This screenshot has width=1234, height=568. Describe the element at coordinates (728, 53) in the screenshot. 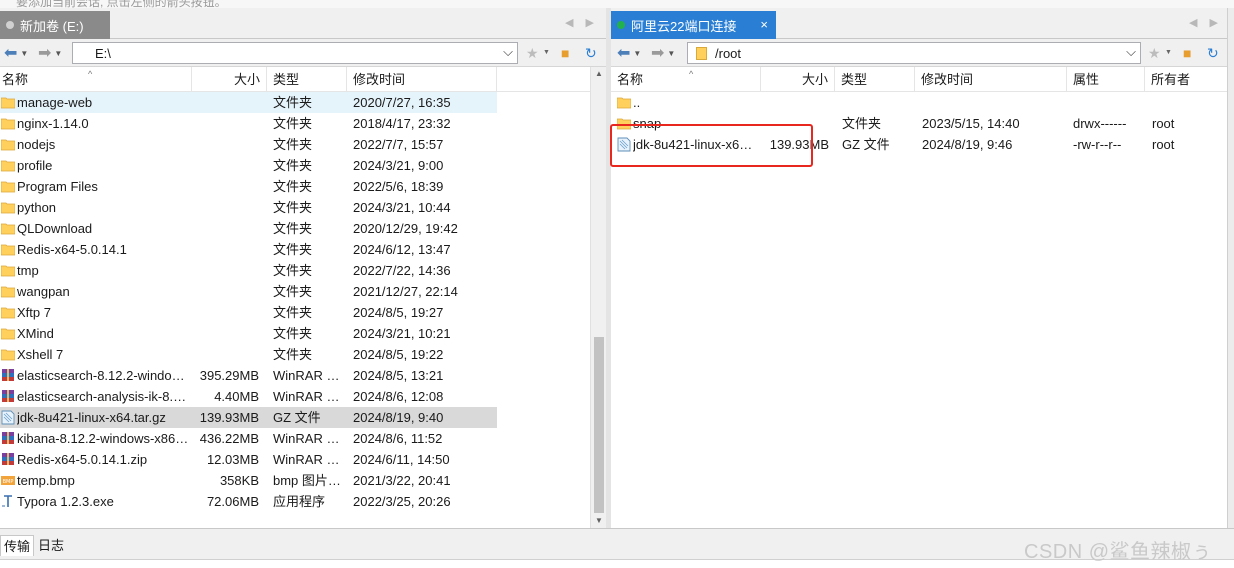

I see `remote-path-text: /root` at that location.